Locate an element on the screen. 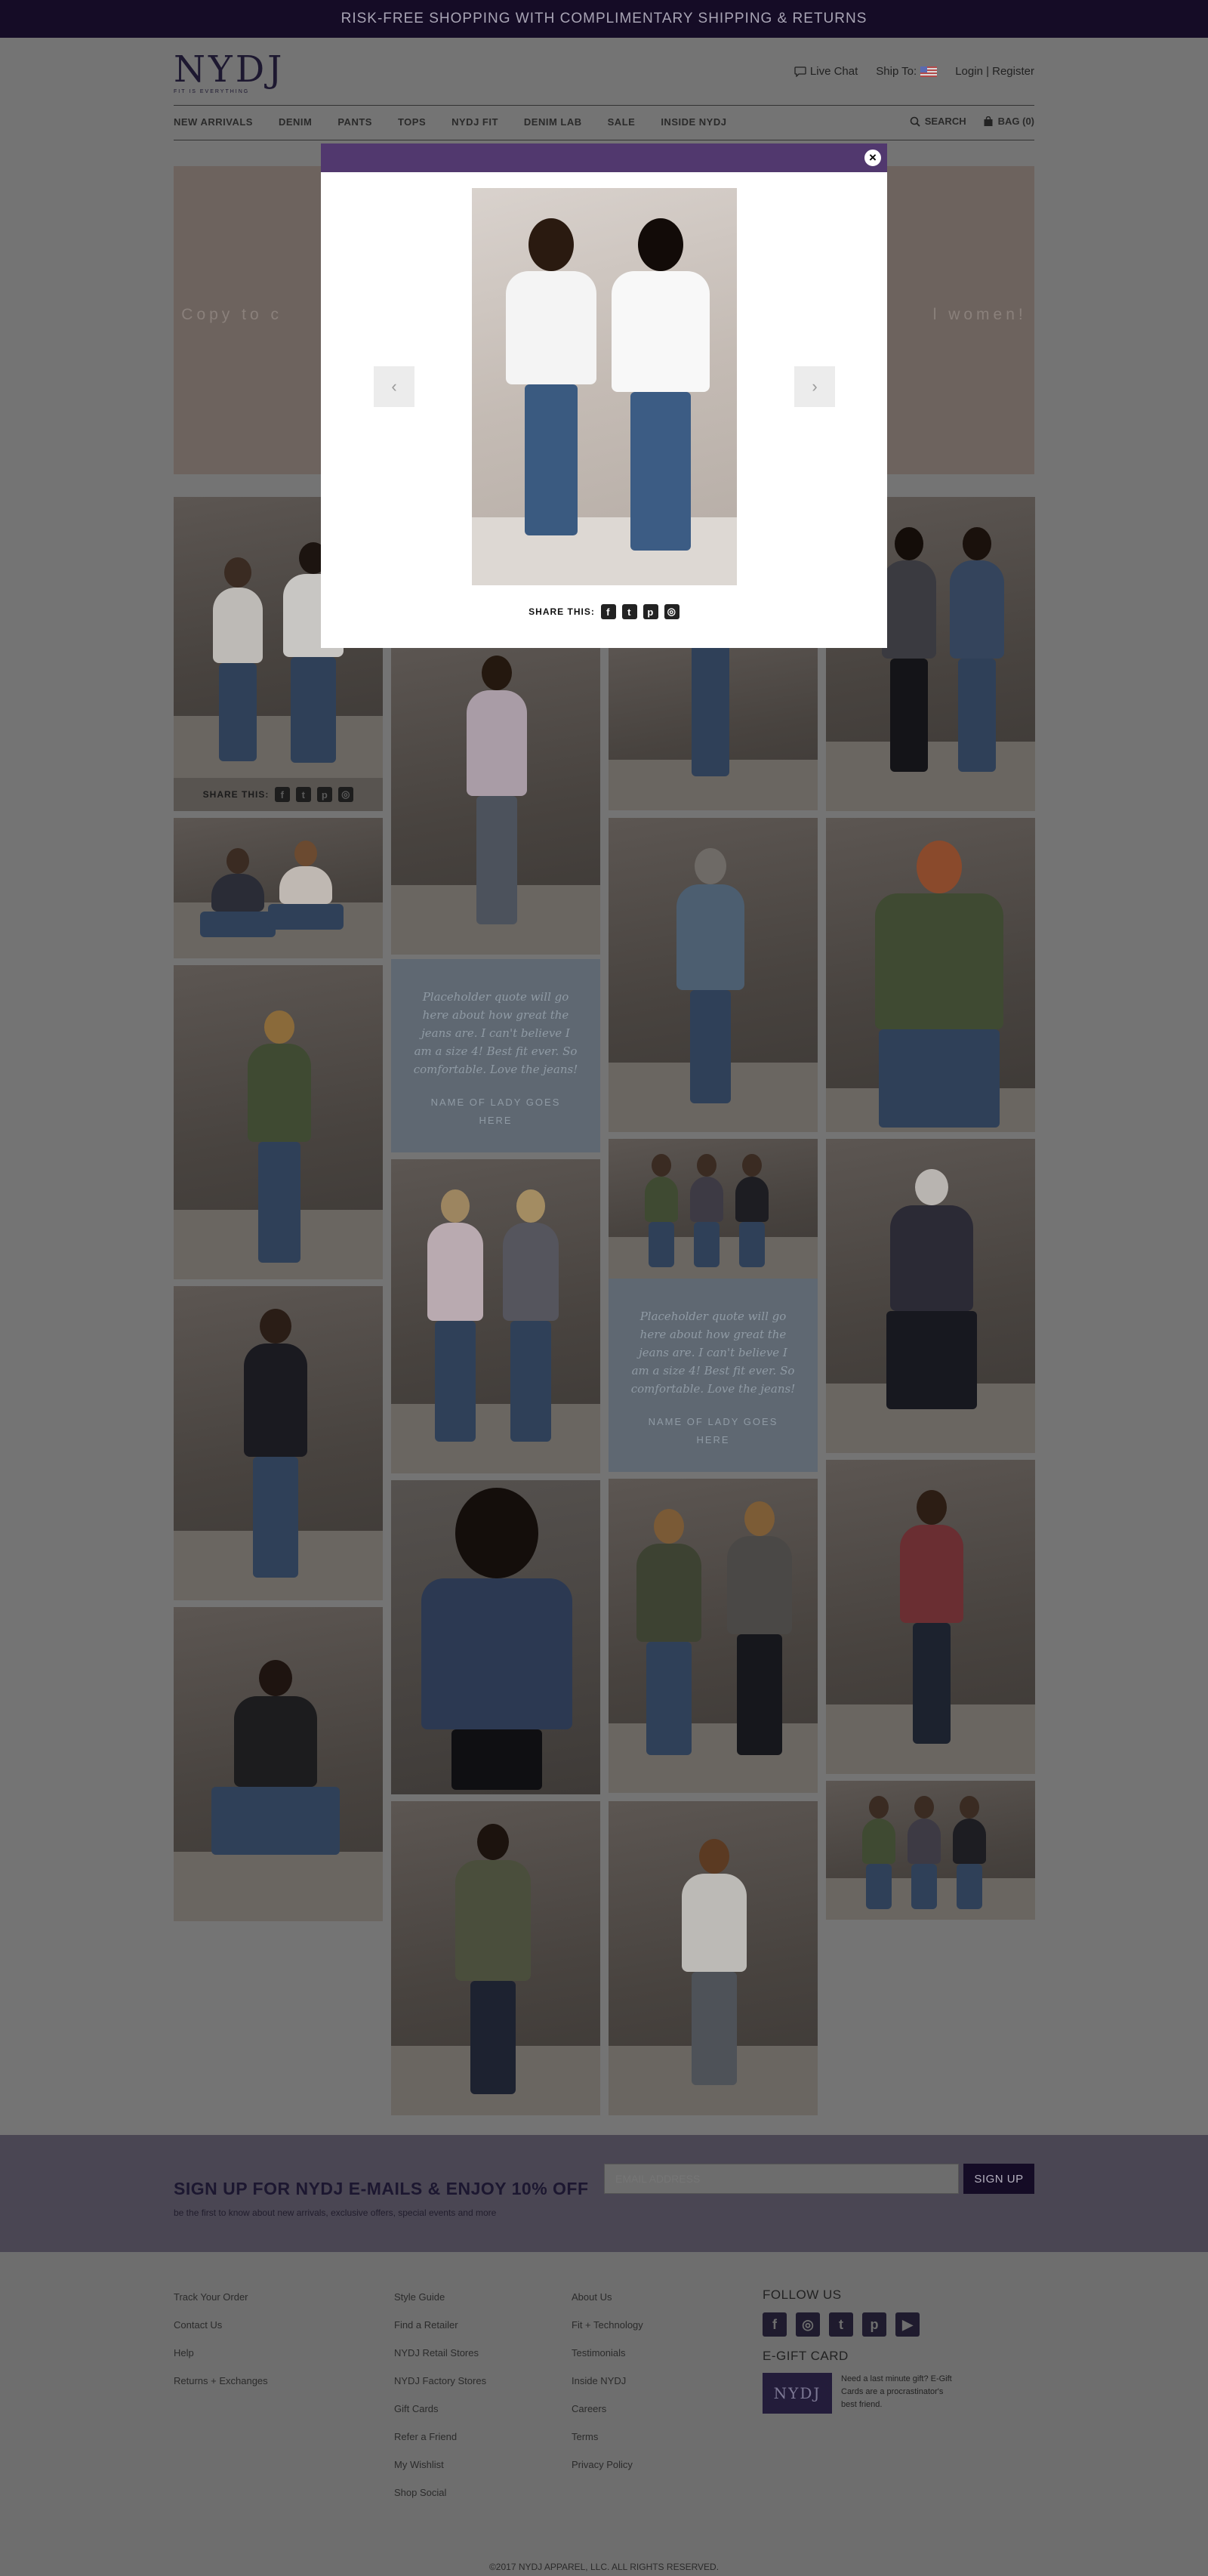 The width and height of the screenshot is (1208, 2576). chat-icon is located at coordinates (800, 71).